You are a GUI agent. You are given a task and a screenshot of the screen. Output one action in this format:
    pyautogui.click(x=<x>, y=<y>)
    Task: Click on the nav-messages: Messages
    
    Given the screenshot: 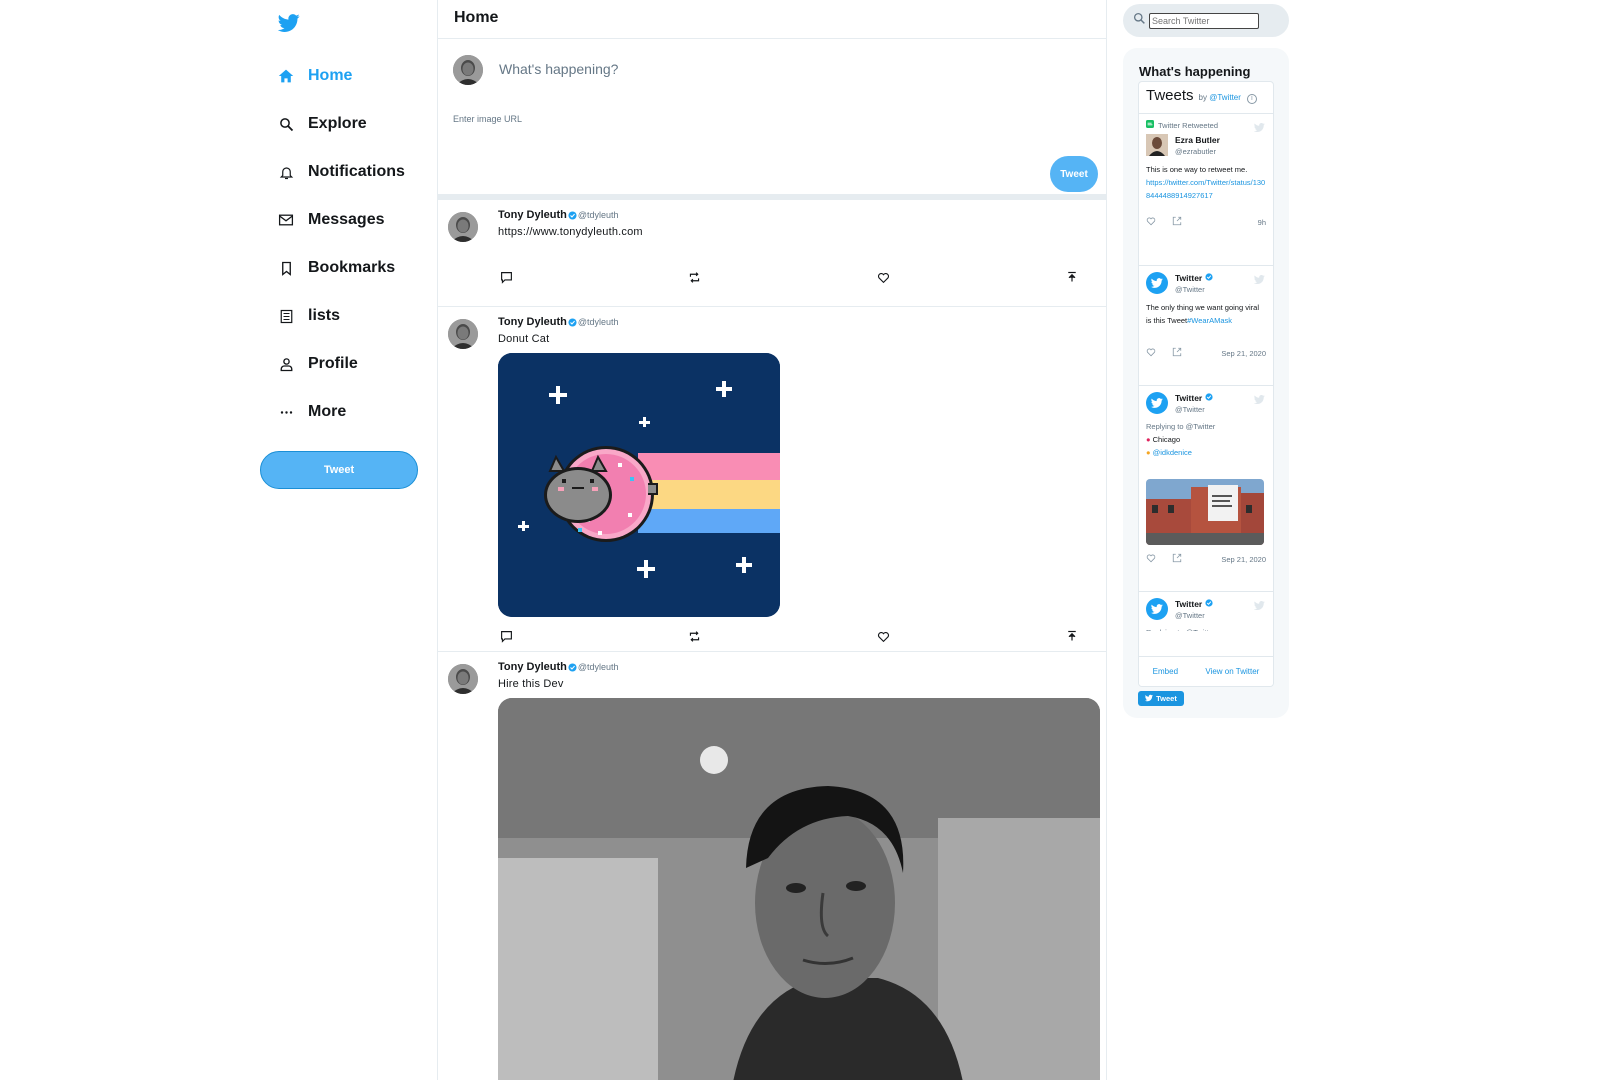 What is the action you would take?
    pyautogui.click(x=330, y=220)
    